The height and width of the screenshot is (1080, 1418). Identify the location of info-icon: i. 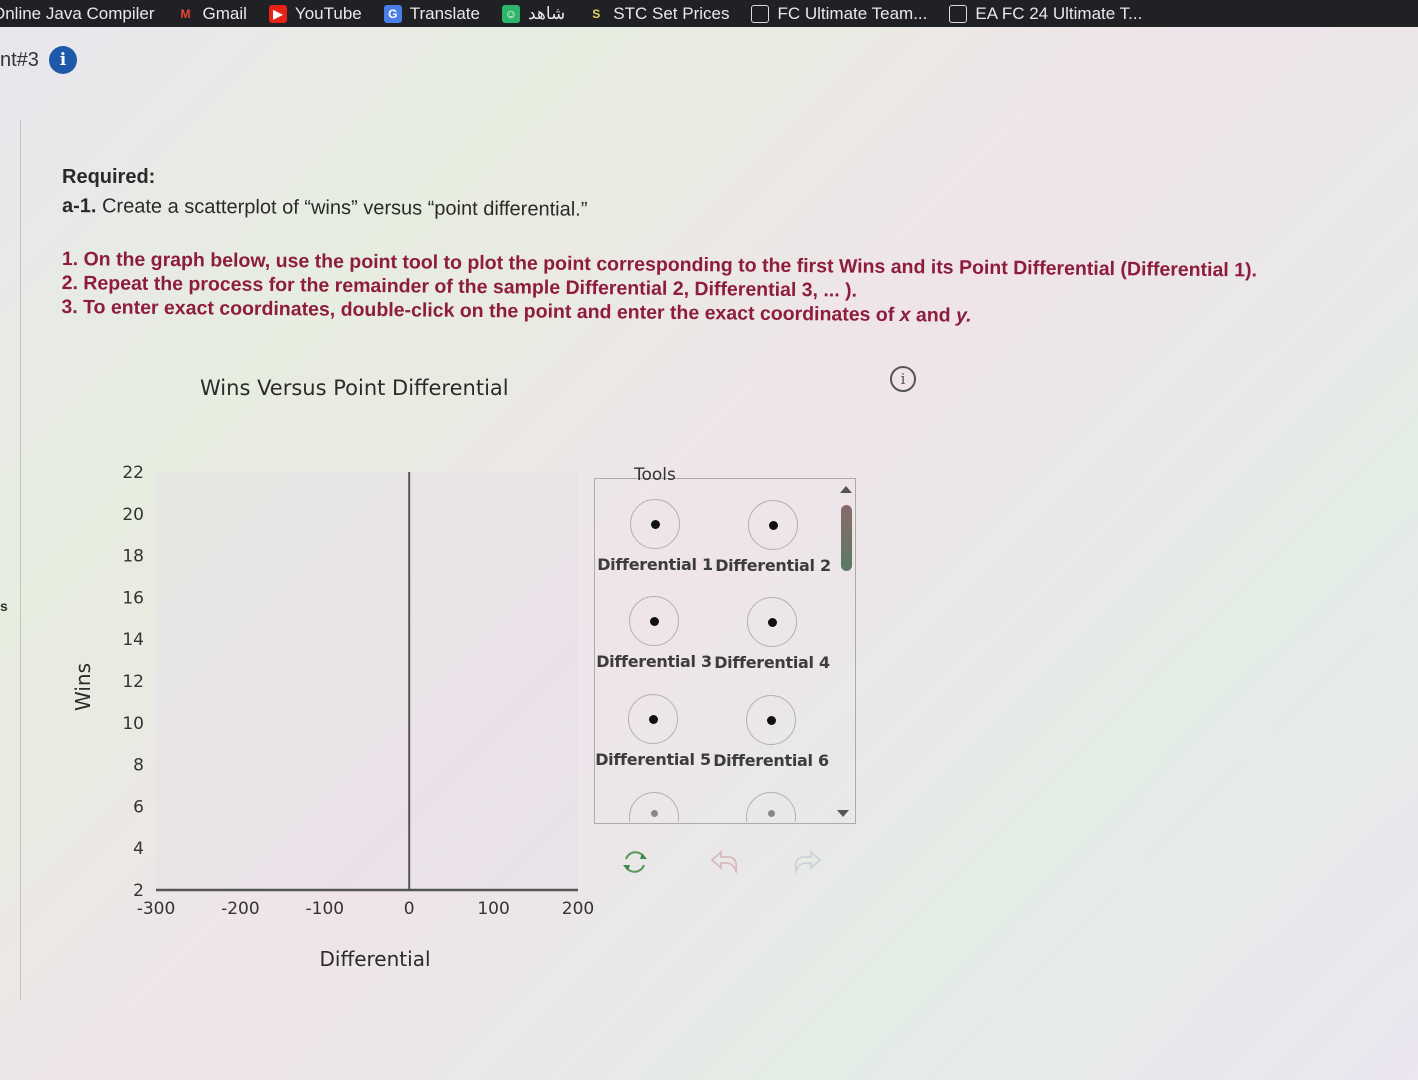
(62, 60).